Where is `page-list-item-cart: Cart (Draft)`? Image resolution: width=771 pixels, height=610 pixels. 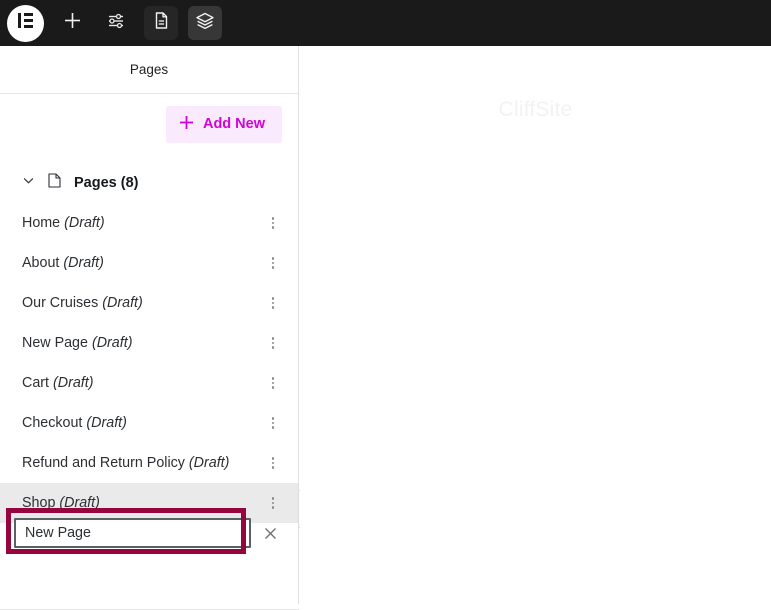 page-list-item-cart: Cart (Draft) is located at coordinates (149, 383).